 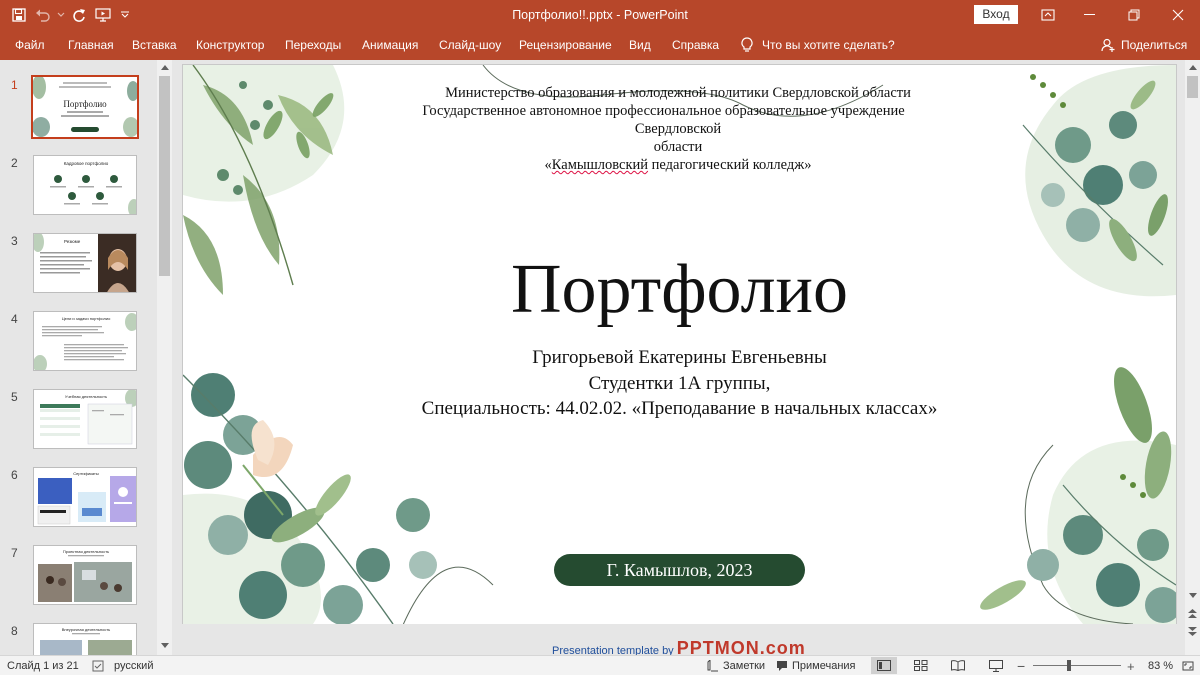 What do you see at coordinates (103, 15) in the screenshot?
I see `present-icon` at bounding box center [103, 15].